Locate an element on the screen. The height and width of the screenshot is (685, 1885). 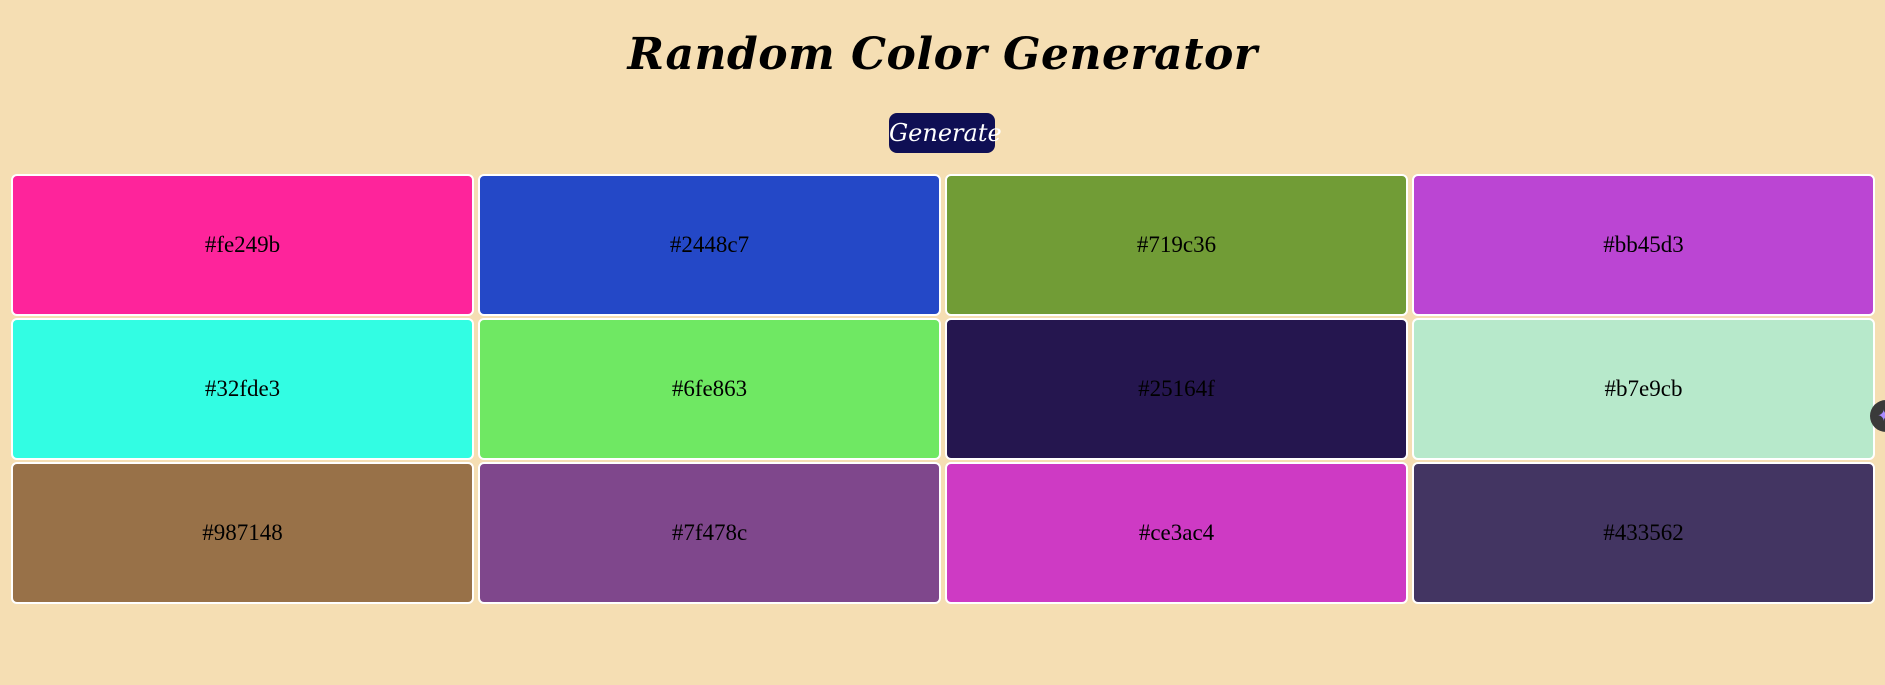
page-title: Random Color Generator is located at coordinates (942, 54).